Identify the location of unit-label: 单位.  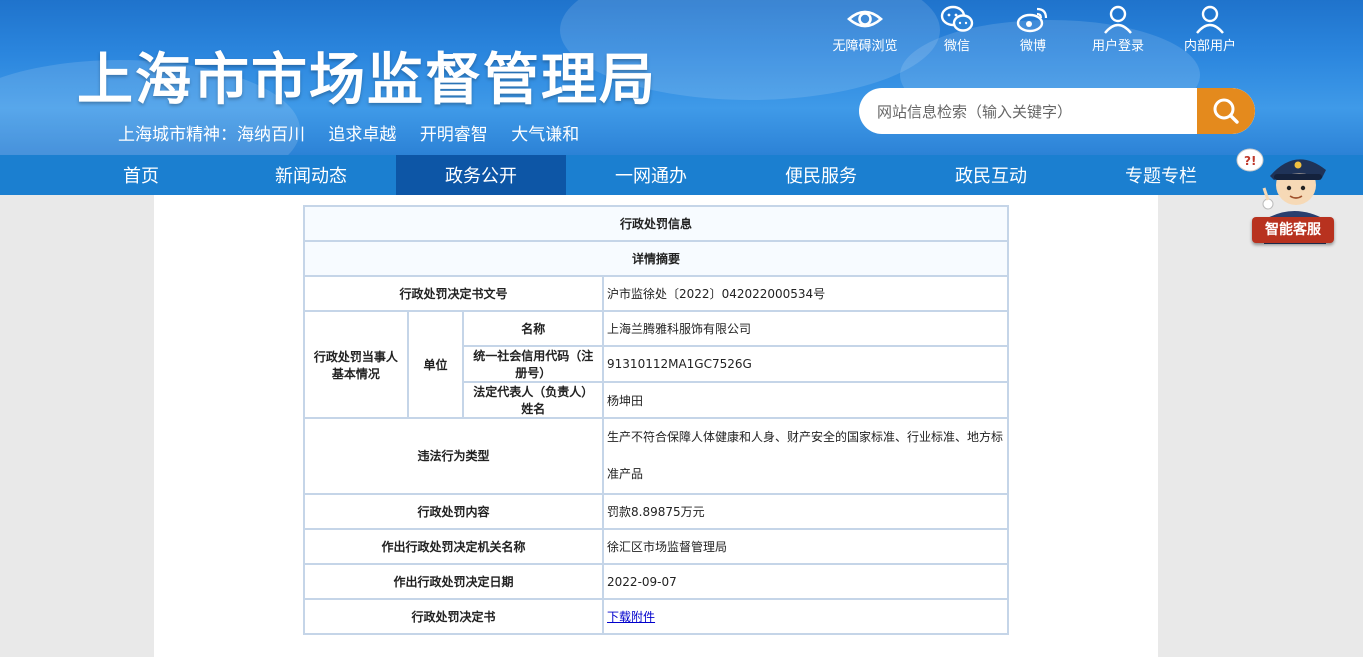
(435, 364).